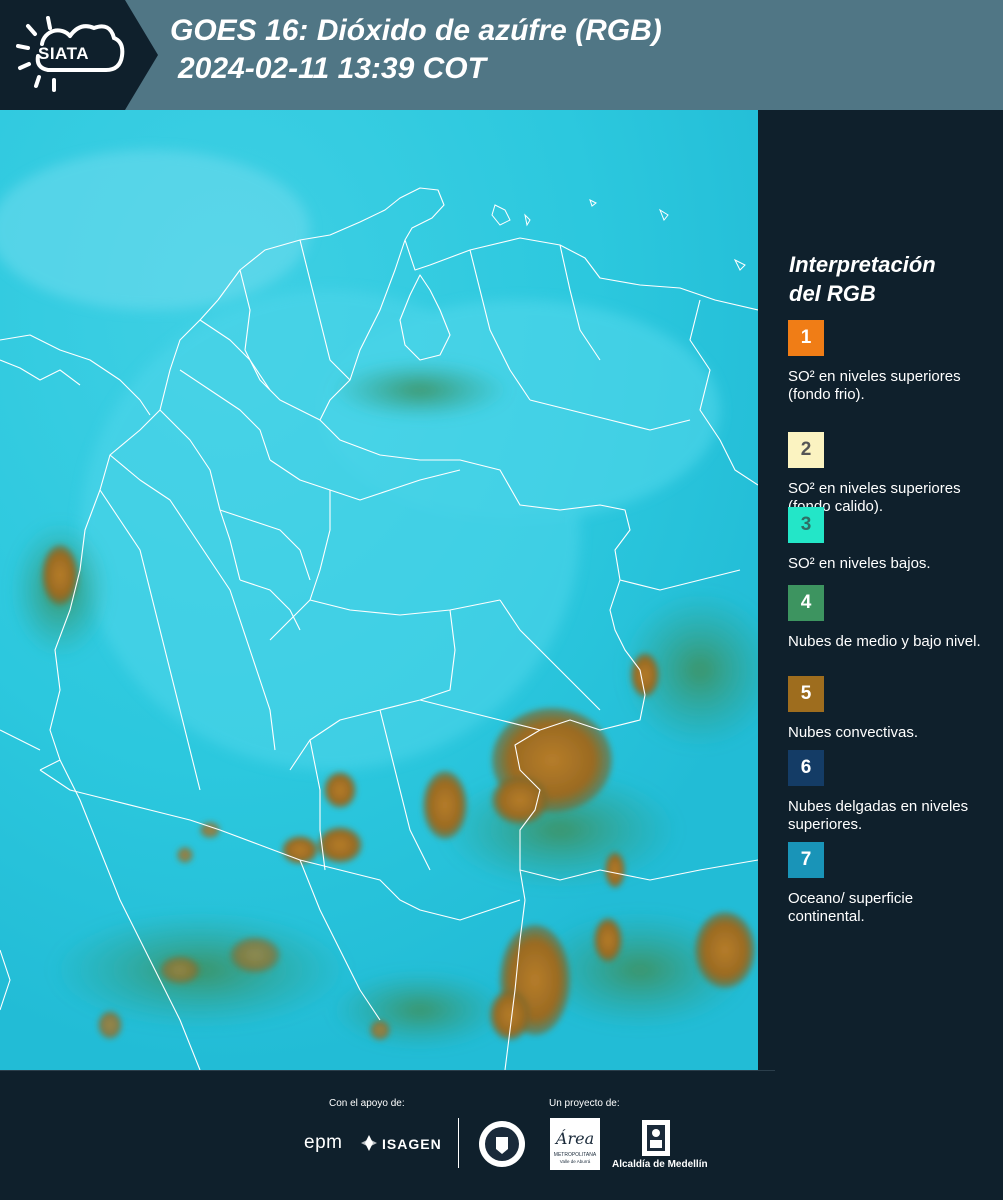 Image resolution: width=1003 pixels, height=1200 pixels. What do you see at coordinates (323, 1142) in the screenshot?
I see `epm-logo: epm` at bounding box center [323, 1142].